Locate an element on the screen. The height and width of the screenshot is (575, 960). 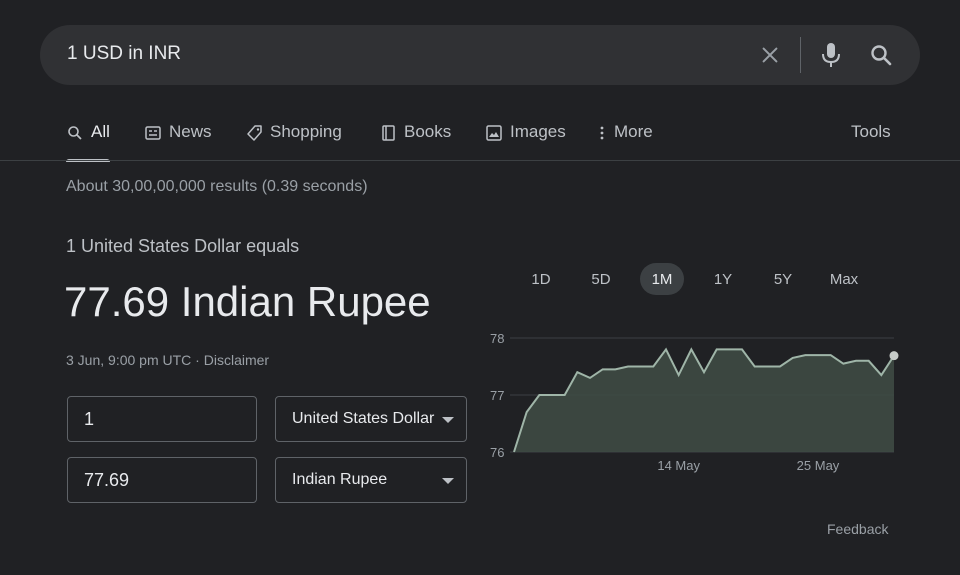
x-tick-label: 14 May is located at coordinates (678, 465).